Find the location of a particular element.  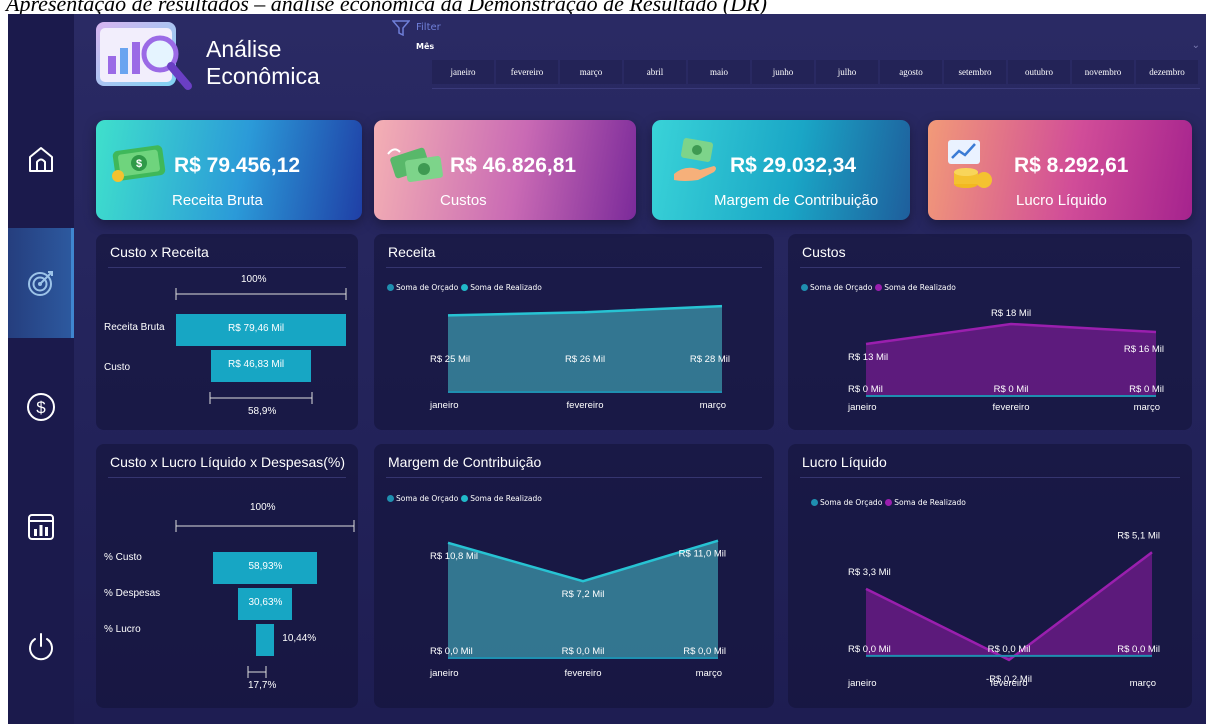

kpi-label: Margem de Contribuição is located at coordinates (796, 200).